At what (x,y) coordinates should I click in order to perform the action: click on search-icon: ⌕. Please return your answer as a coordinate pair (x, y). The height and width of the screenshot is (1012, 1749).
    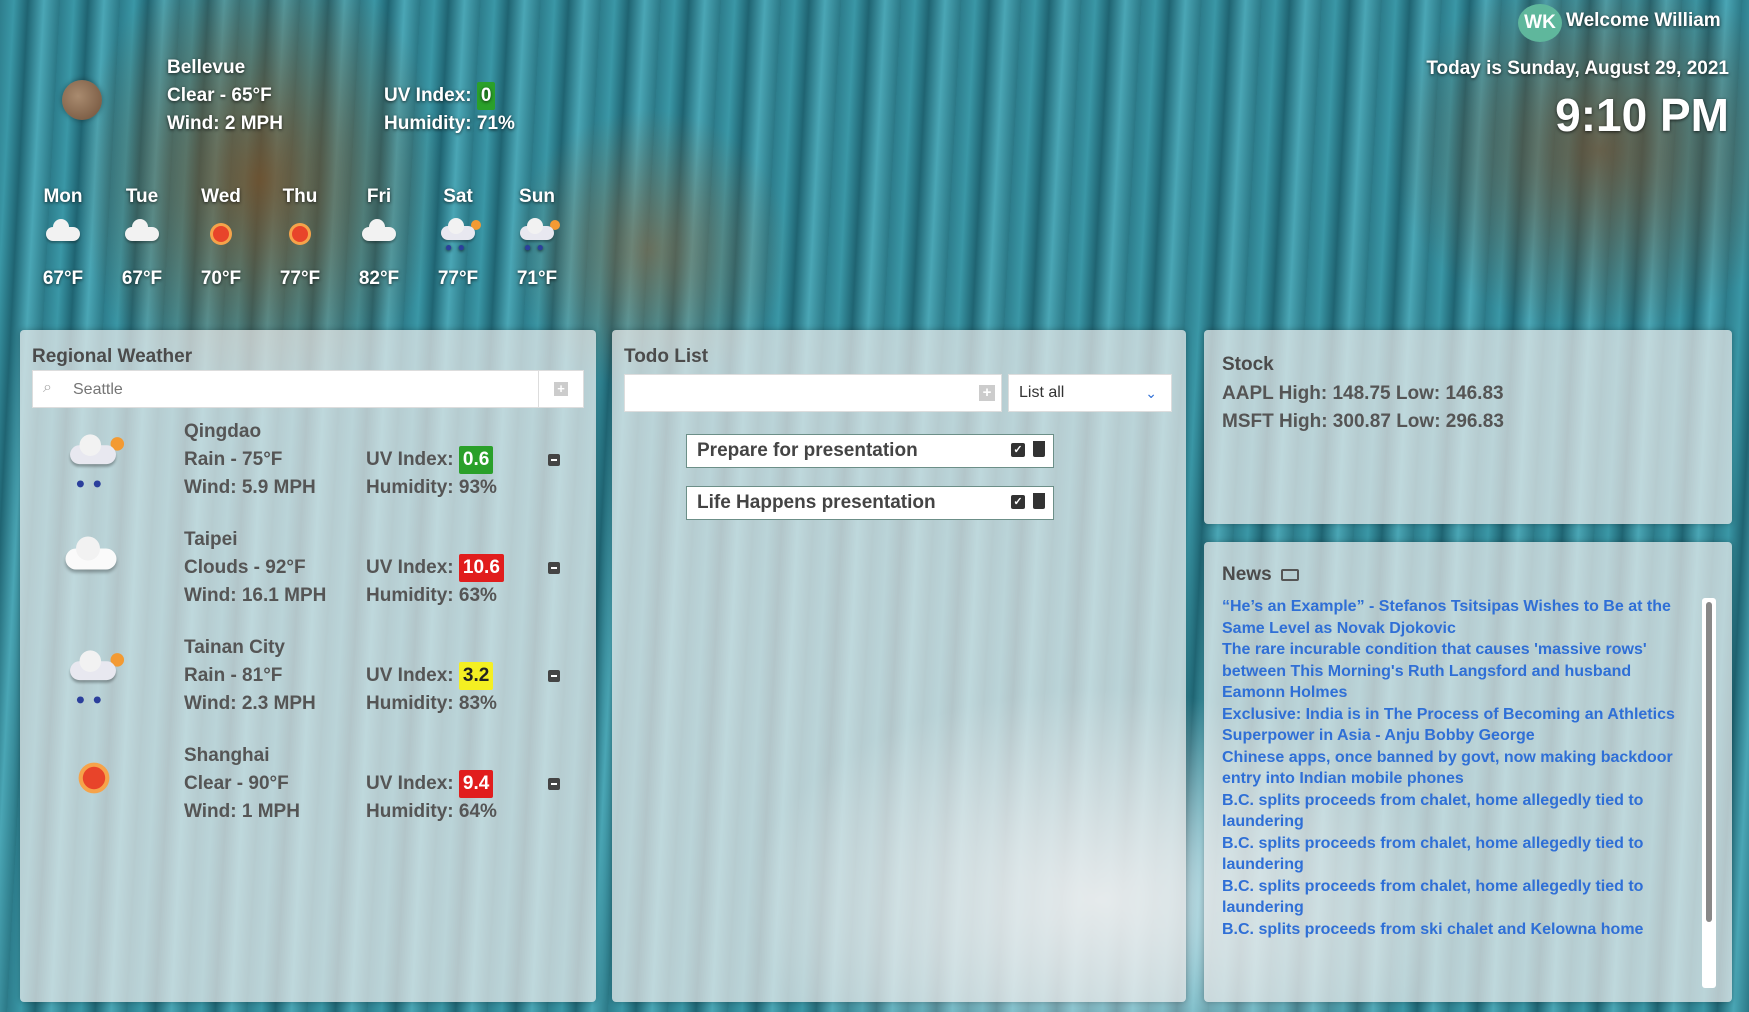
    Looking at the image, I should click on (47, 387).